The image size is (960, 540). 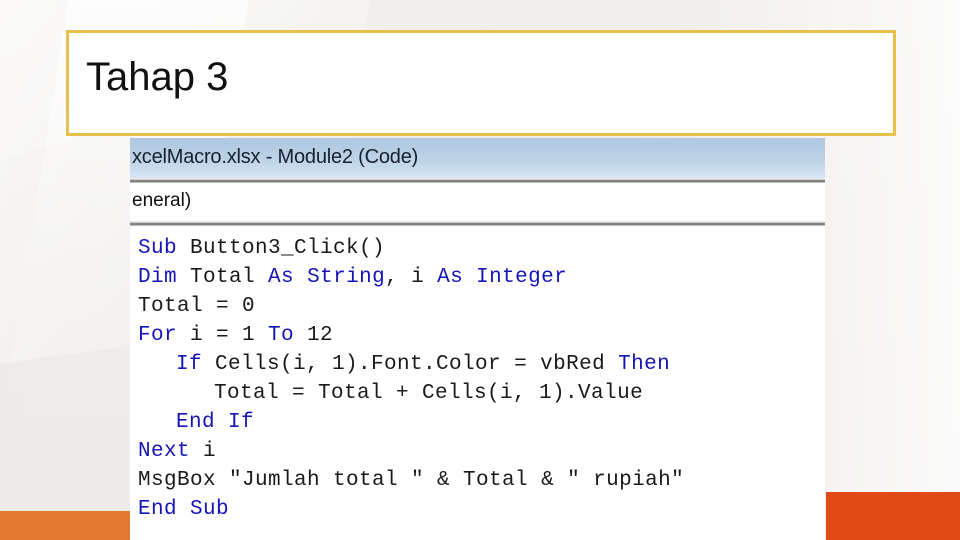 What do you see at coordinates (65, 525) in the screenshot?
I see `footer-band-left` at bounding box center [65, 525].